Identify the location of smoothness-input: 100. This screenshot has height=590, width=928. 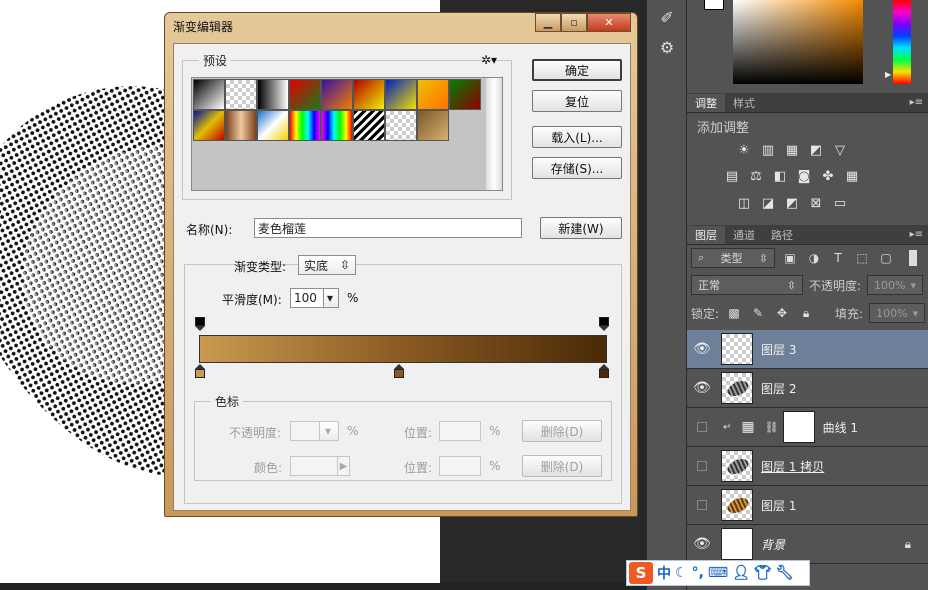
(307, 298).